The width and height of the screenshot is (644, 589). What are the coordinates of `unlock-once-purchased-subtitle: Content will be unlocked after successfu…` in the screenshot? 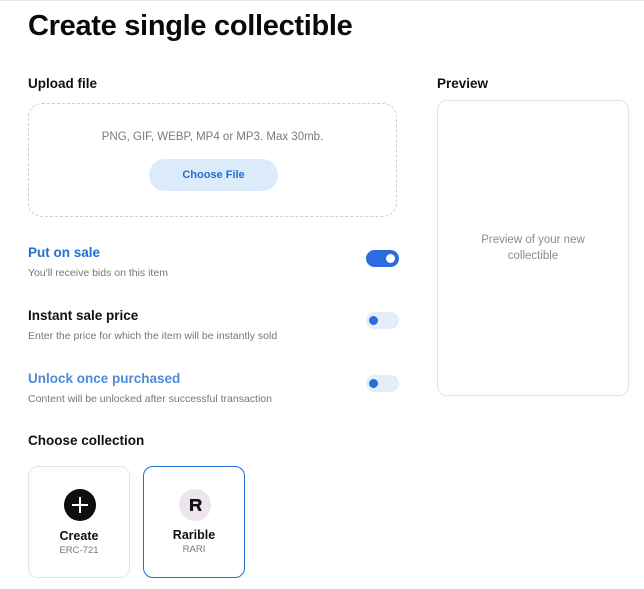 It's located at (150, 399).